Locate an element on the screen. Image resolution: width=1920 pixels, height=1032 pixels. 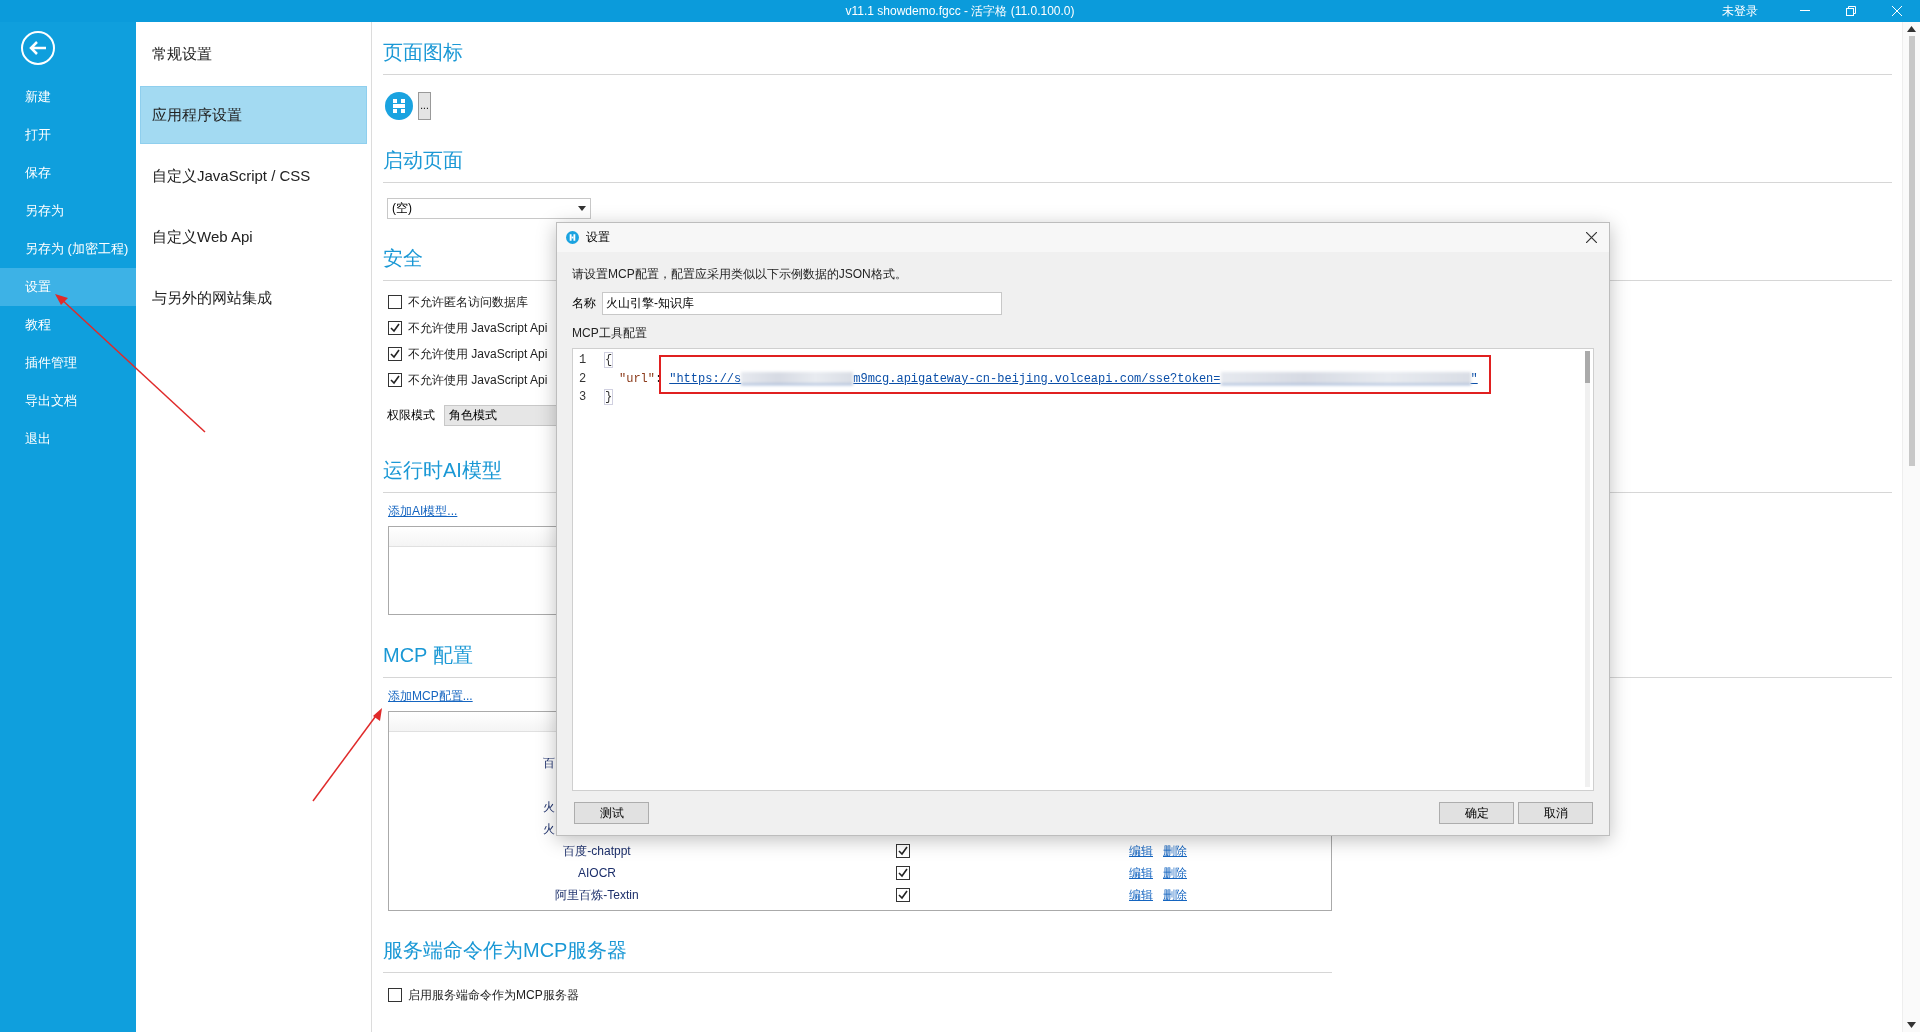
settings-nav-item: 自定义Web Api is located at coordinates (253, 237).